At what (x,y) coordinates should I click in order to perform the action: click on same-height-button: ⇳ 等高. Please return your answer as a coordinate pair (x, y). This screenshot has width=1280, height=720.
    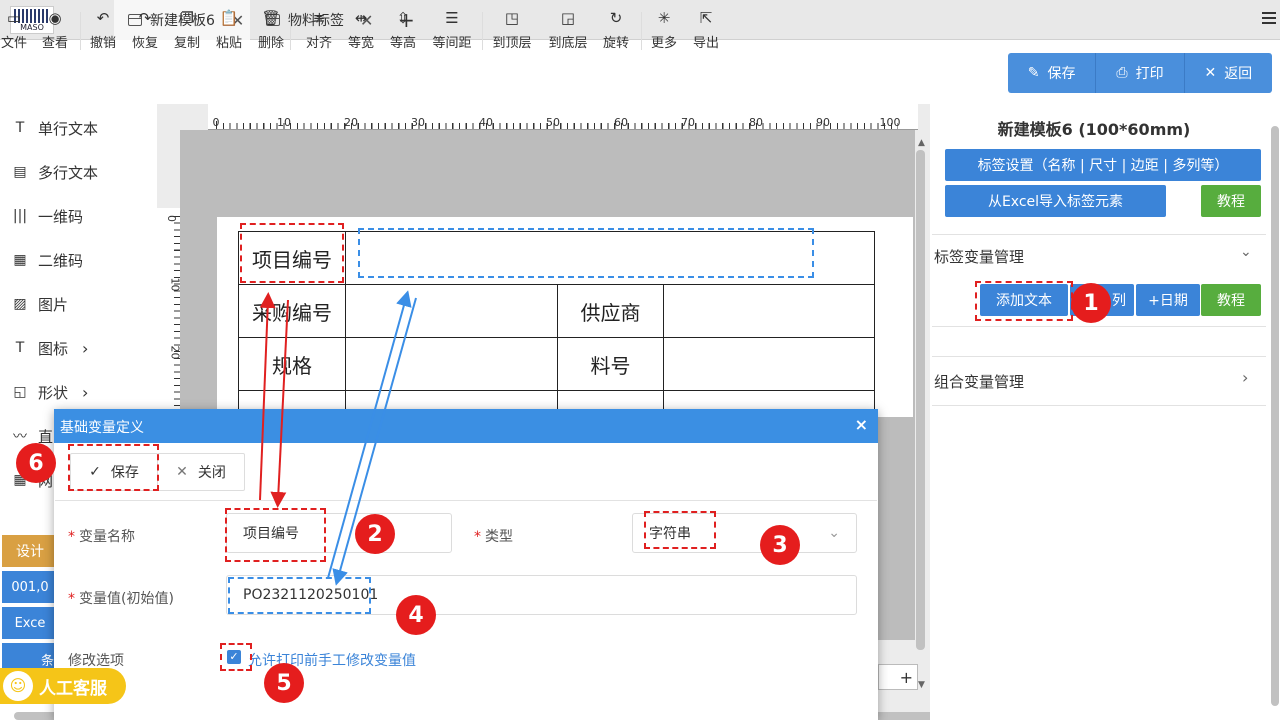
    Looking at the image, I should click on (403, 29).